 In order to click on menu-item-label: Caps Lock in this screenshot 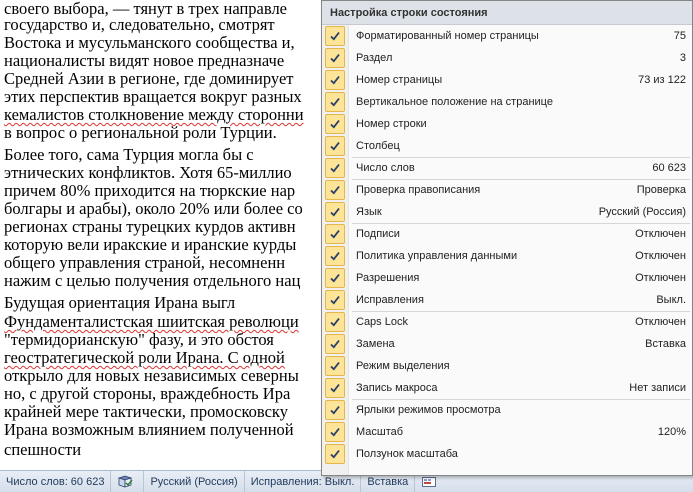, I will do `click(382, 322)`.